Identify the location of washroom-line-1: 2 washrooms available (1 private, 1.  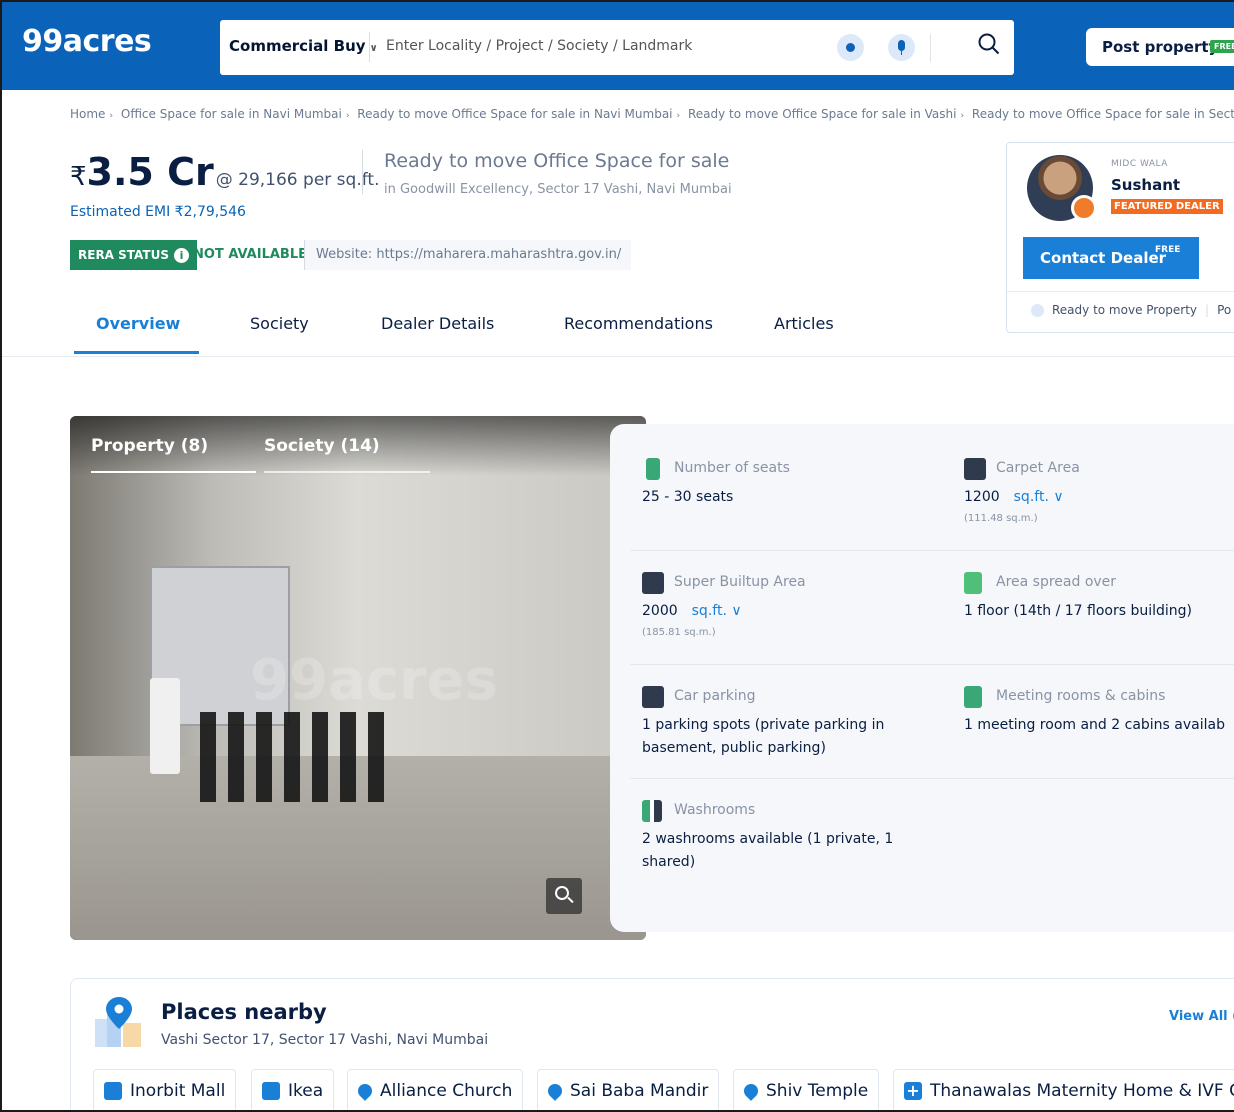
(768, 839).